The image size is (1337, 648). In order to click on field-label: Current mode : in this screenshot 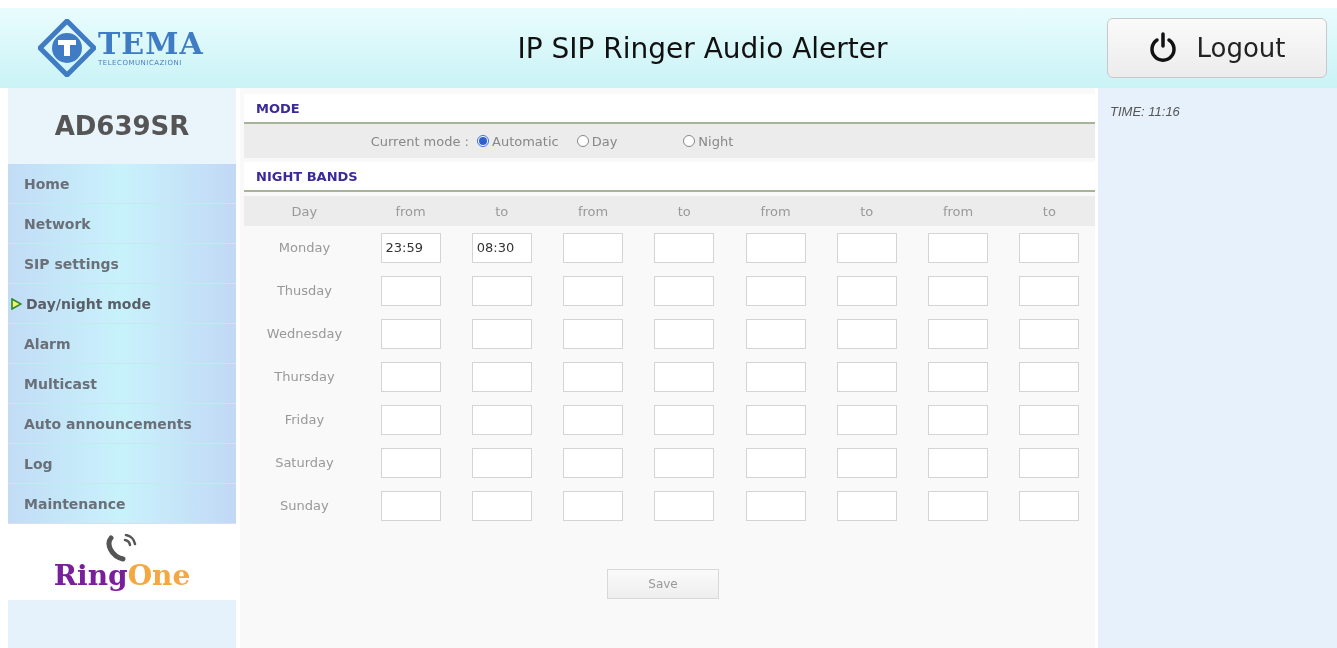, I will do `click(419, 141)`.